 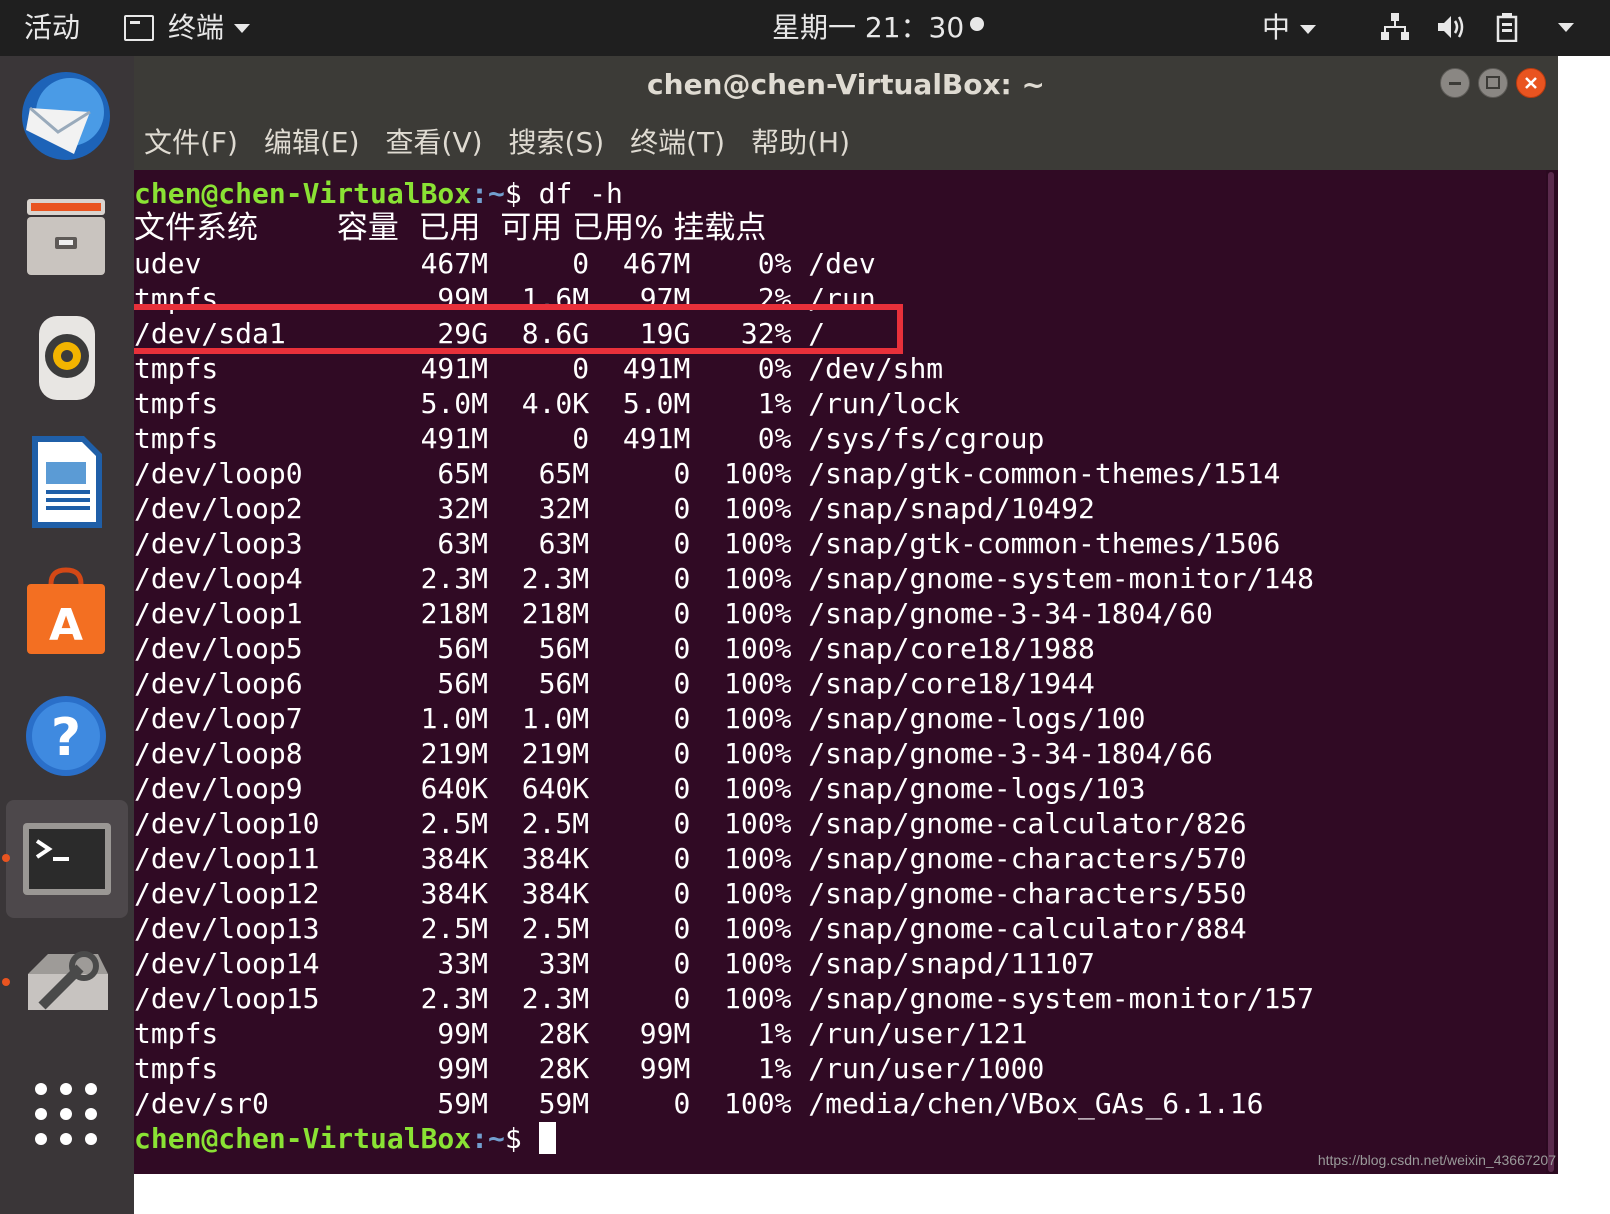 I want to click on dock-help: ?, so click(x=66, y=736).